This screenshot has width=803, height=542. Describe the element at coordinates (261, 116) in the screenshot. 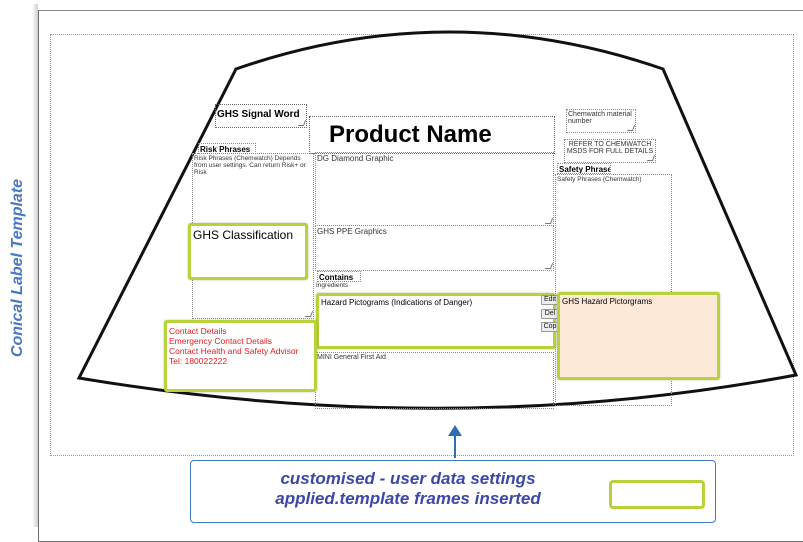

I see `signal-word-frame: GHS Signal Word` at that location.